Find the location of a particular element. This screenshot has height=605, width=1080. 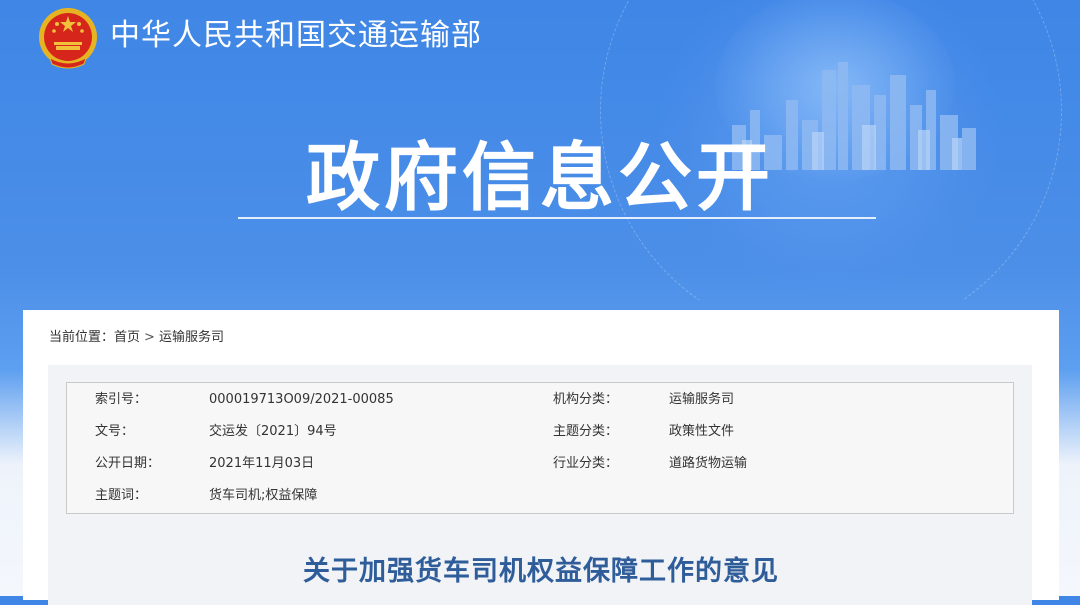

keywords-value: 货车司机;权益保障 is located at coordinates (263, 495).